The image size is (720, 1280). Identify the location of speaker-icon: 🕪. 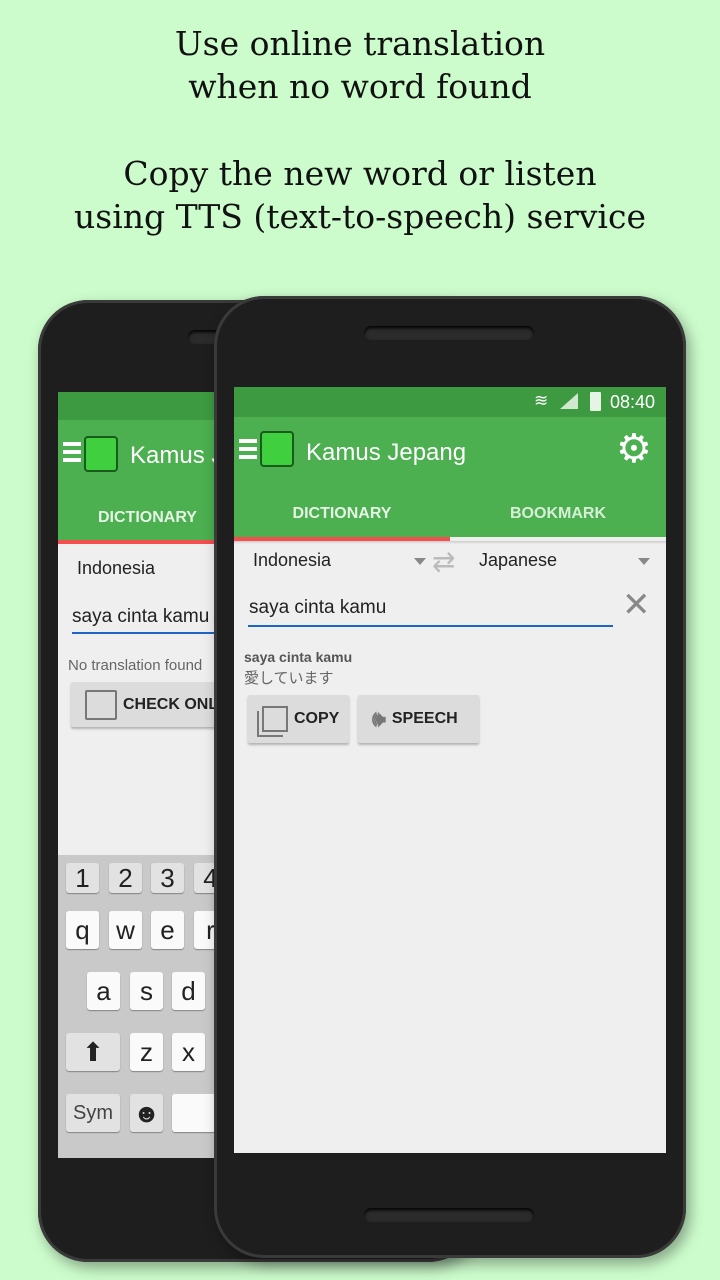
(379, 718).